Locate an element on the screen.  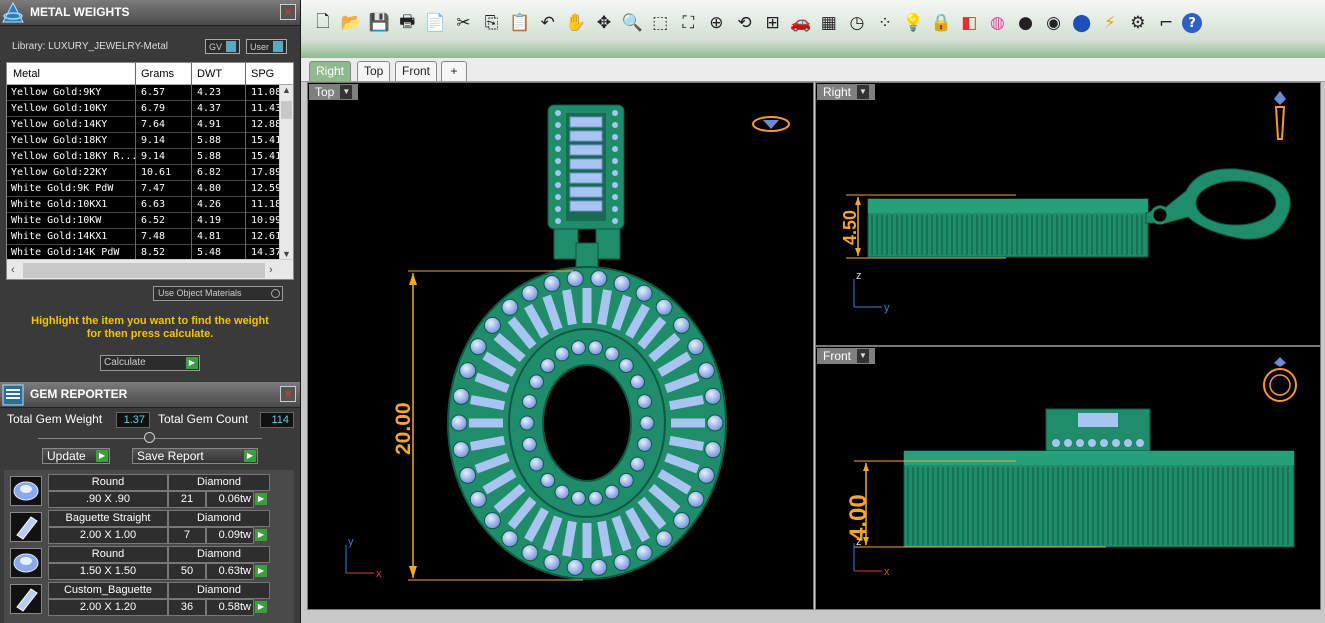
sphere-gray-icon: ● is located at coordinates (1026, 23).